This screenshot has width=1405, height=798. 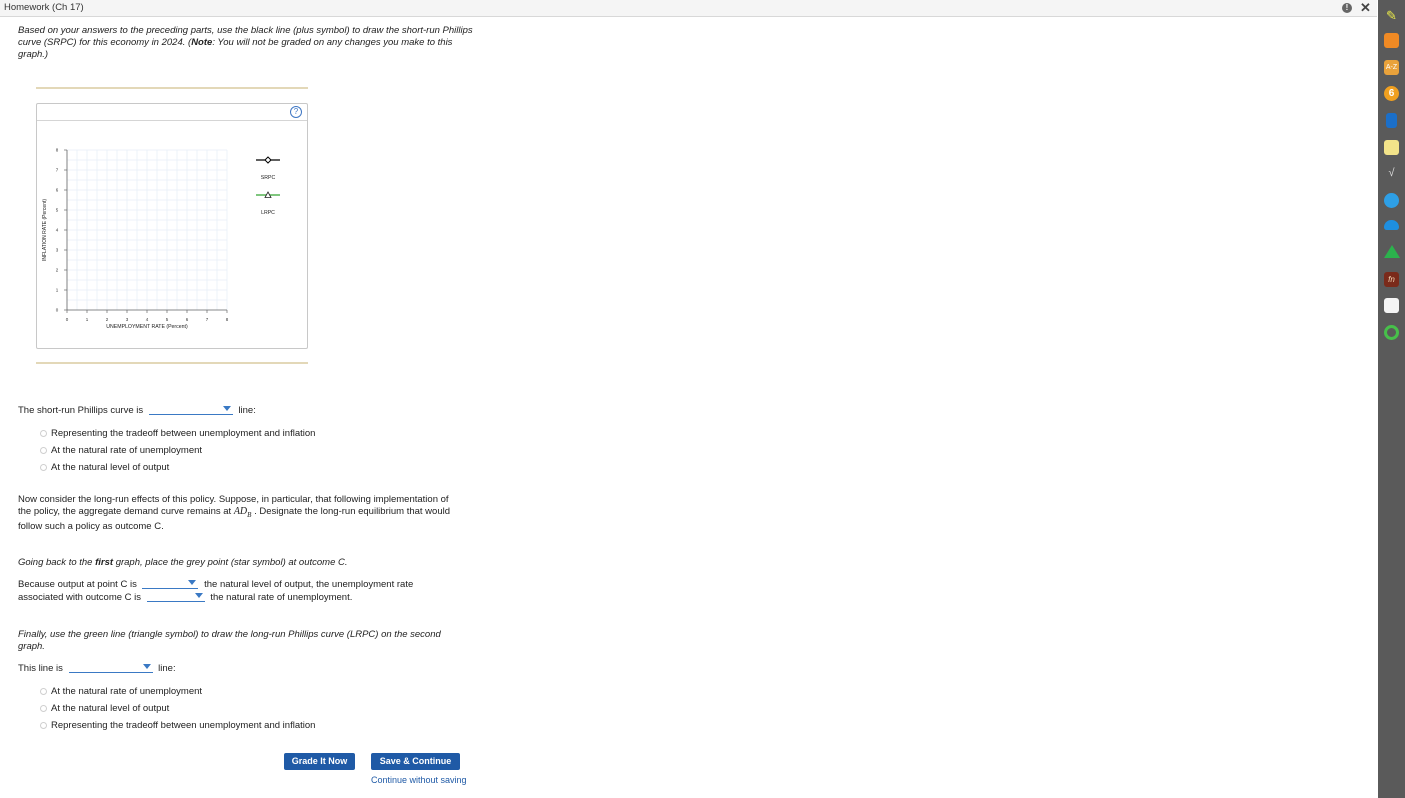 I want to click on question-lrpc: This line is line:, so click(x=97, y=668).